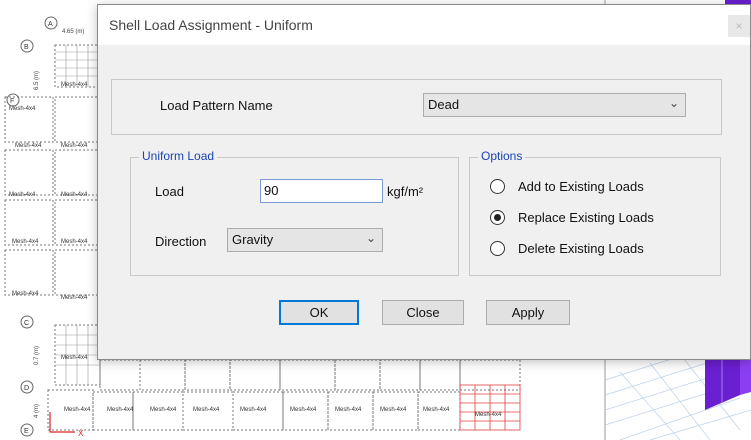 The image size is (751, 440). What do you see at coordinates (73, 32) in the screenshot?
I see `dimension-label: 4.65 (m)` at bounding box center [73, 32].